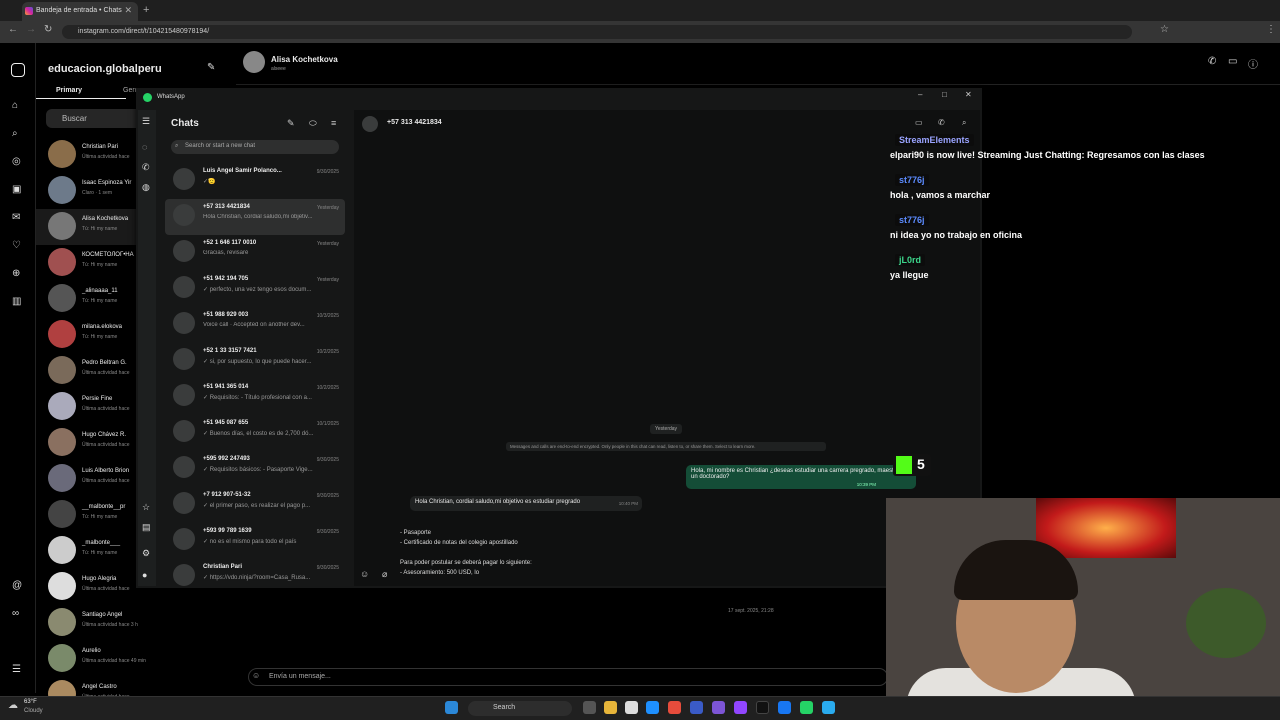 The height and width of the screenshot is (720, 1280). I want to click on tab-general: Gen, so click(129, 90).